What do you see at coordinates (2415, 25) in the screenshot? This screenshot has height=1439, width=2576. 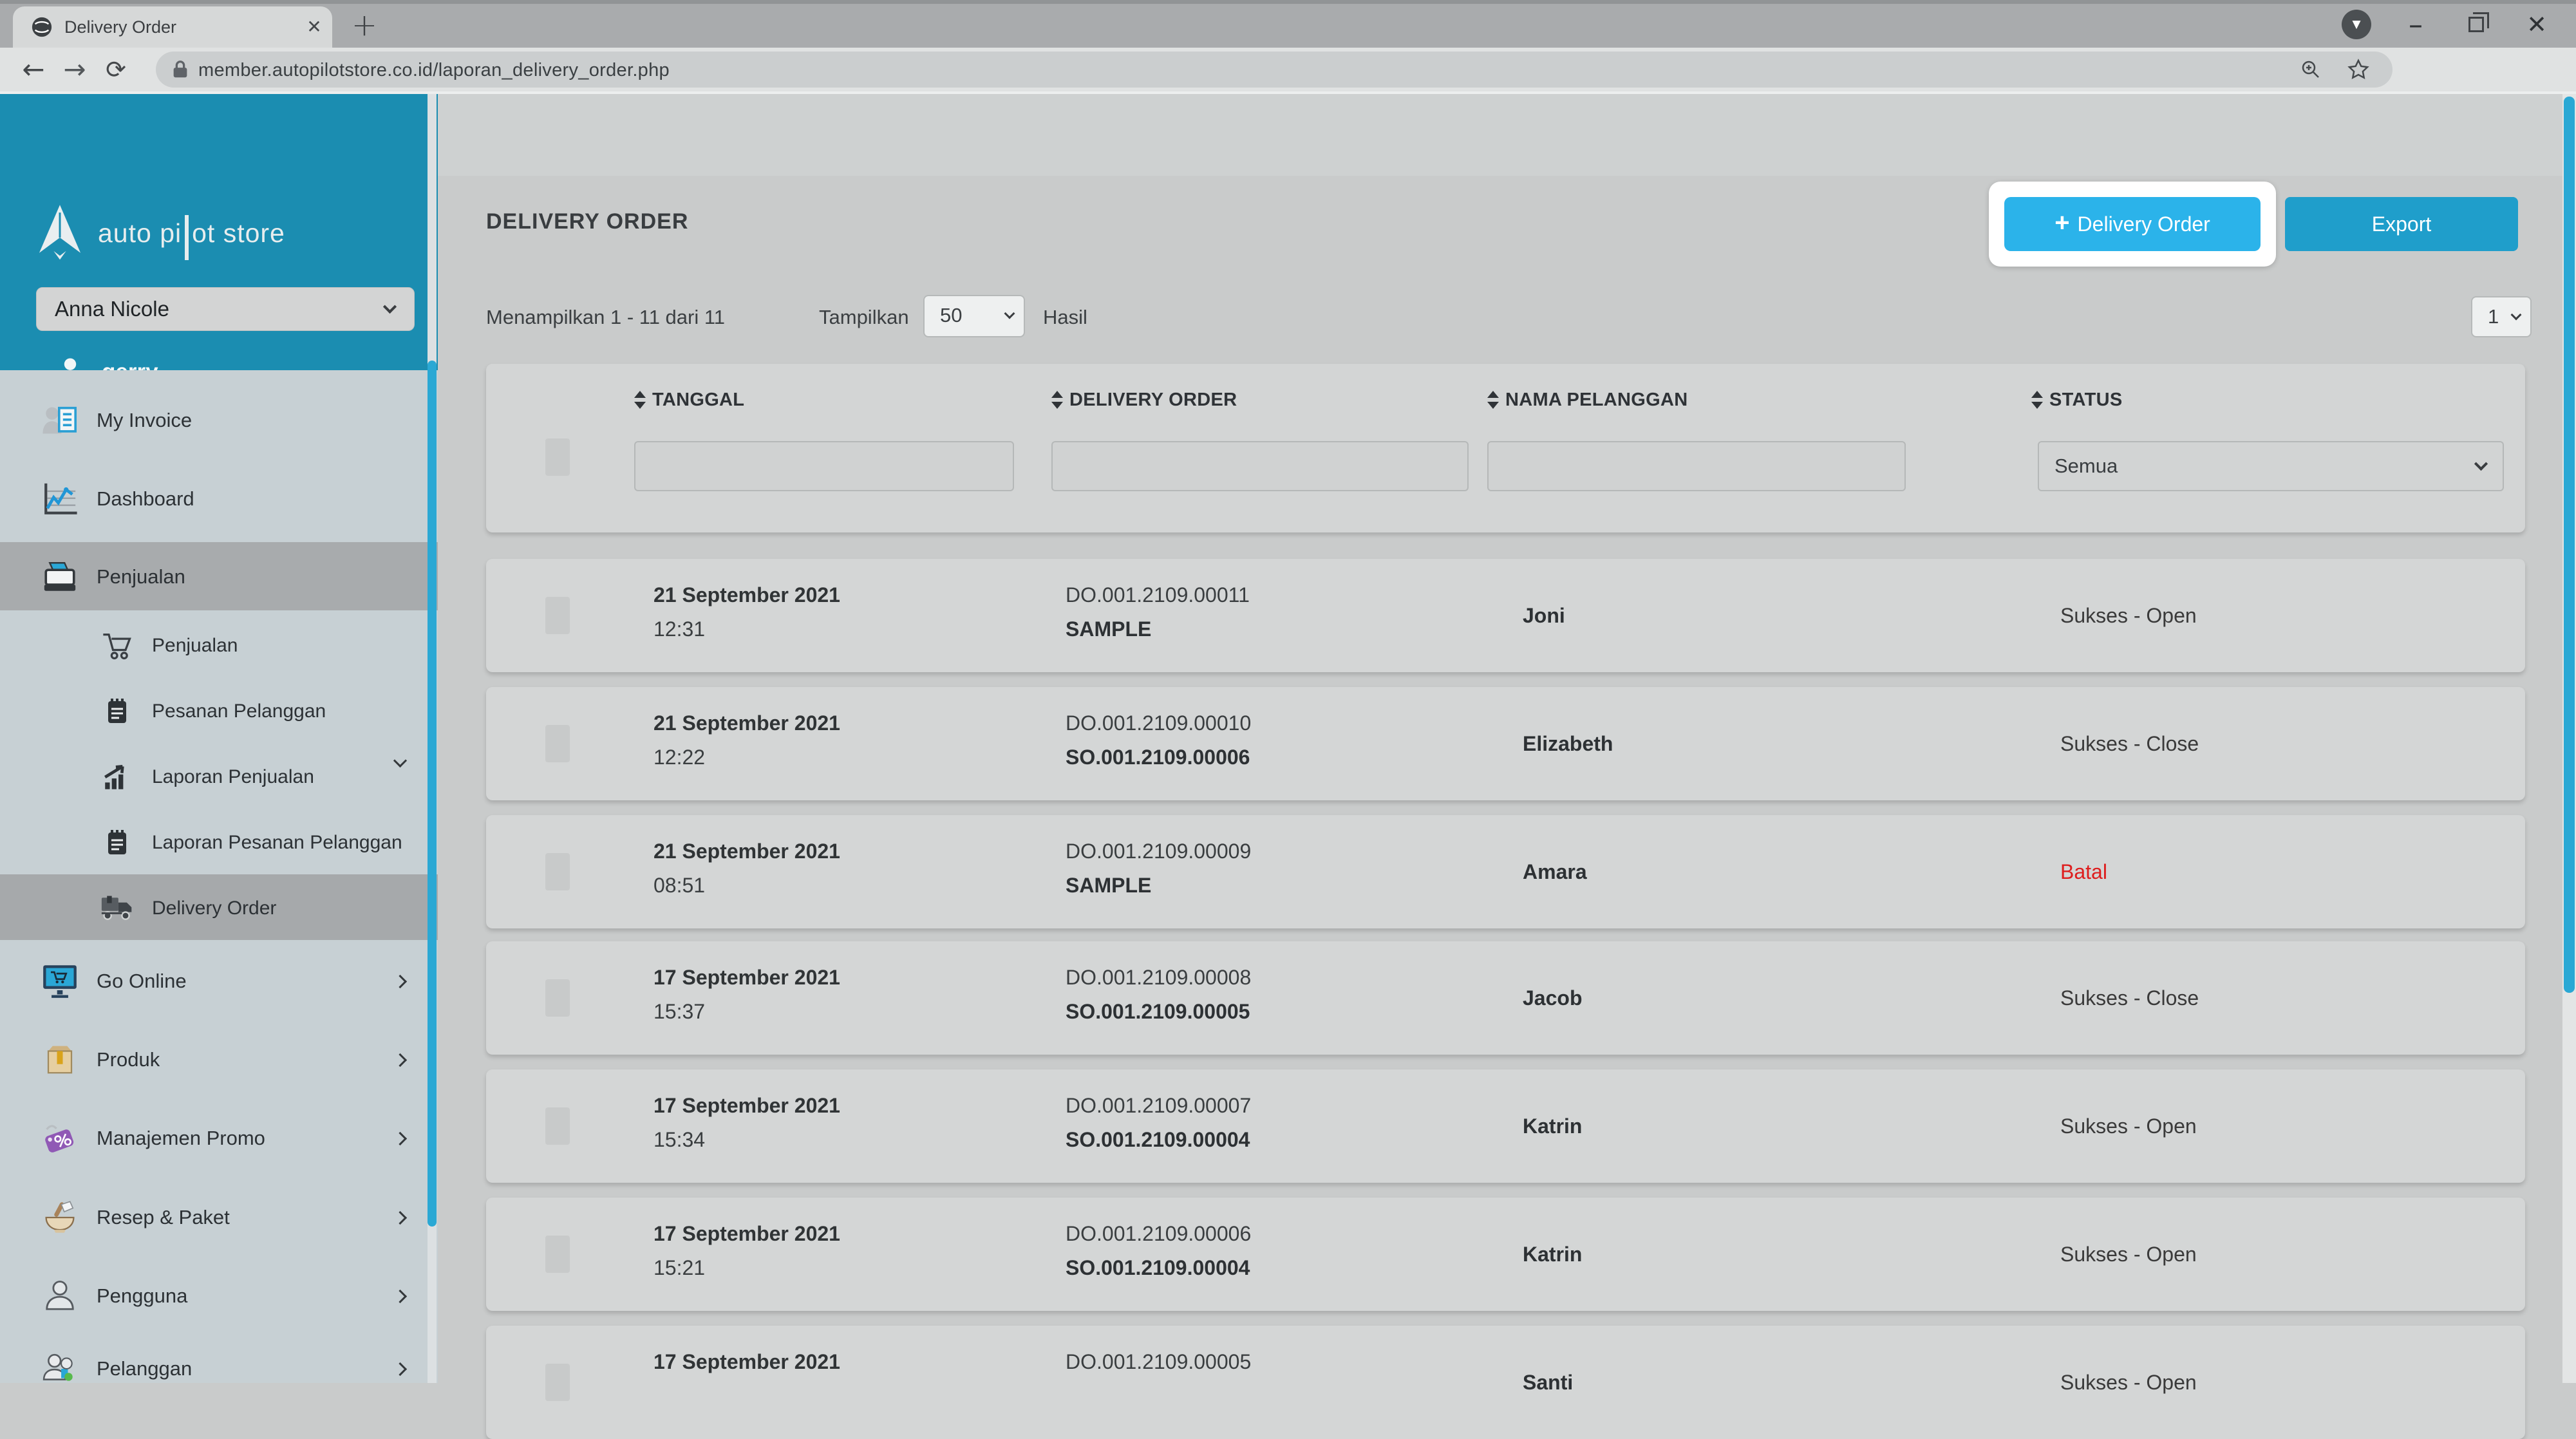 I see `minimize-button: –` at bounding box center [2415, 25].